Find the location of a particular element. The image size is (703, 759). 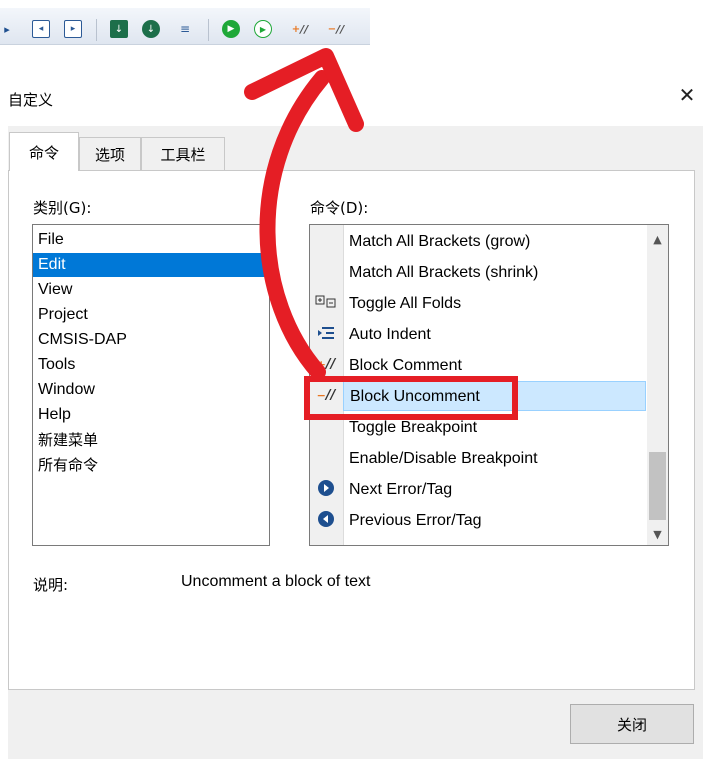

description-label: 说明: is located at coordinates (51, 585).